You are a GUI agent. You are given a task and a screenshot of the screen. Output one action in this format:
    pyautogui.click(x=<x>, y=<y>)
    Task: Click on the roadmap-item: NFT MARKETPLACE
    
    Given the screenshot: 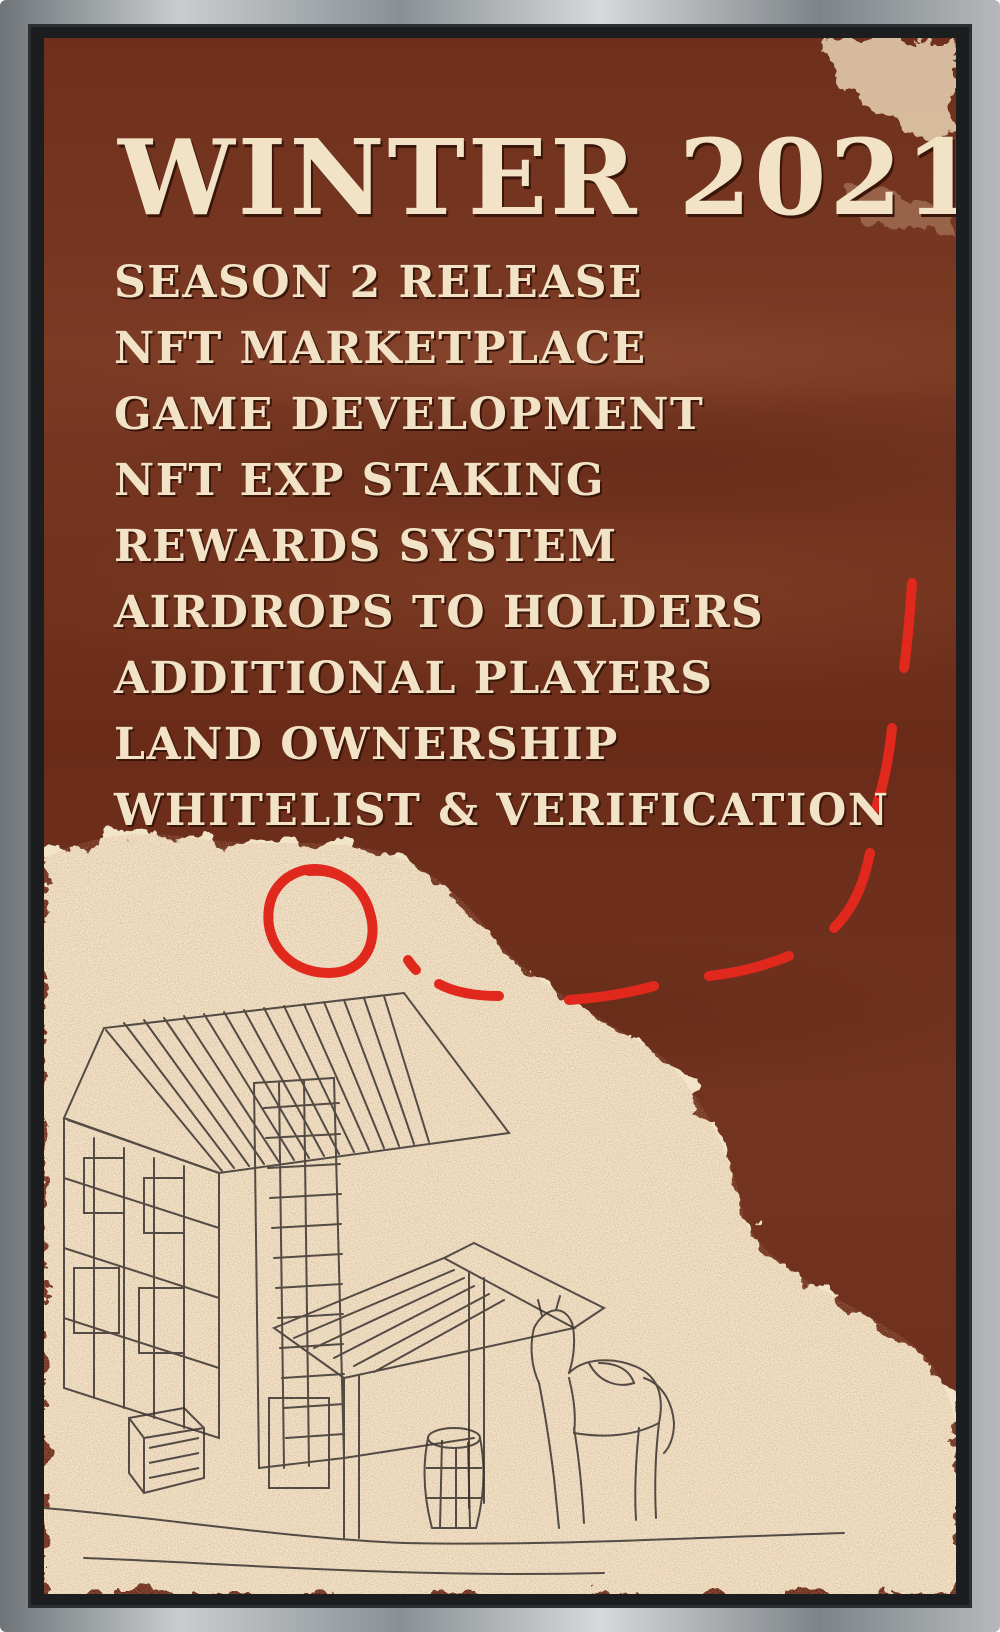 What is the action you would take?
    pyautogui.click(x=380, y=348)
    